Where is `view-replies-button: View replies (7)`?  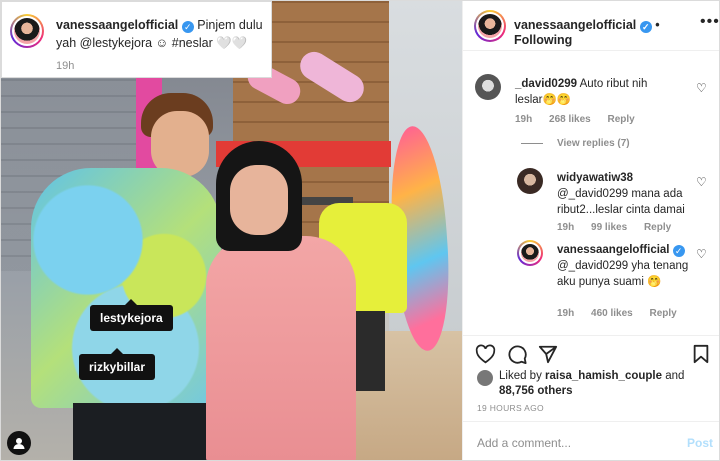 view-replies-button: View replies (7) is located at coordinates (575, 143).